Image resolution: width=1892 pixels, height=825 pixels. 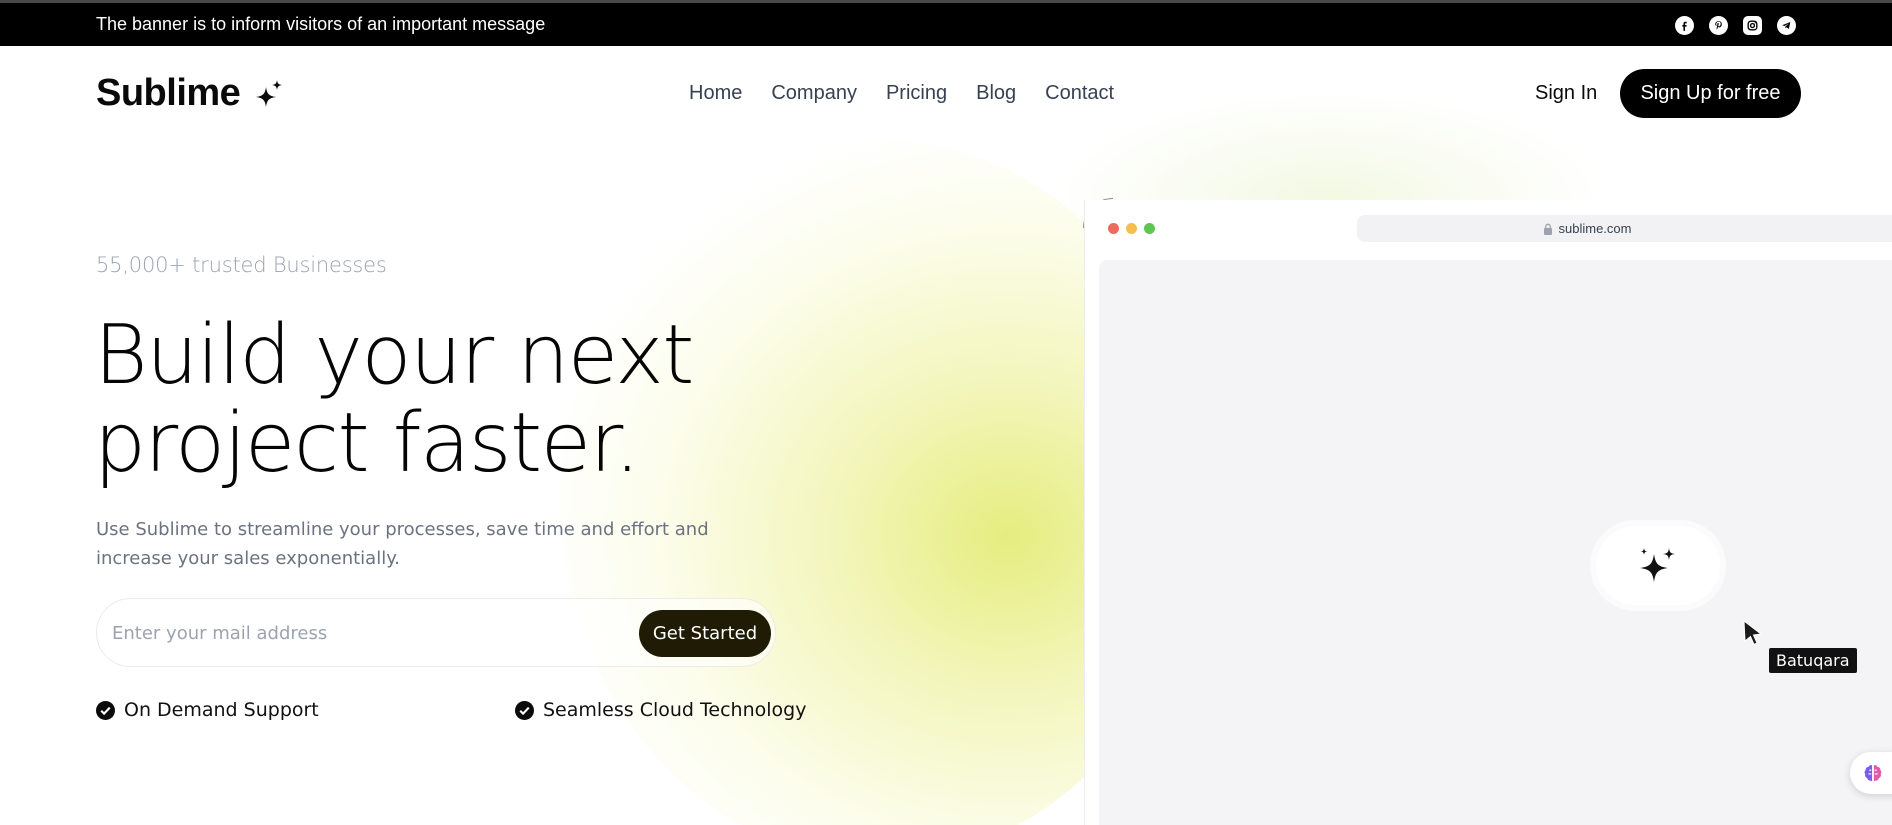 I want to click on nav-company: Company, so click(x=814, y=93).